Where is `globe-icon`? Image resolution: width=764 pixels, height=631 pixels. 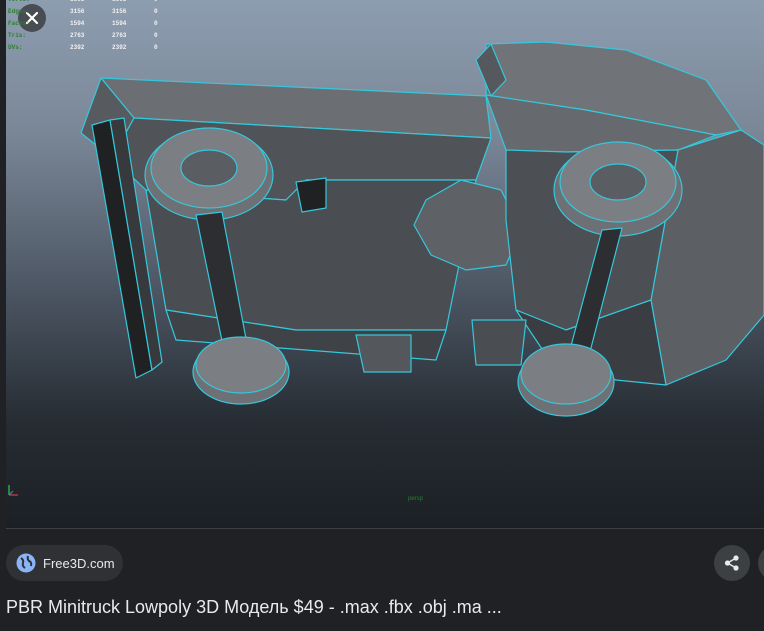 globe-icon is located at coordinates (26, 563).